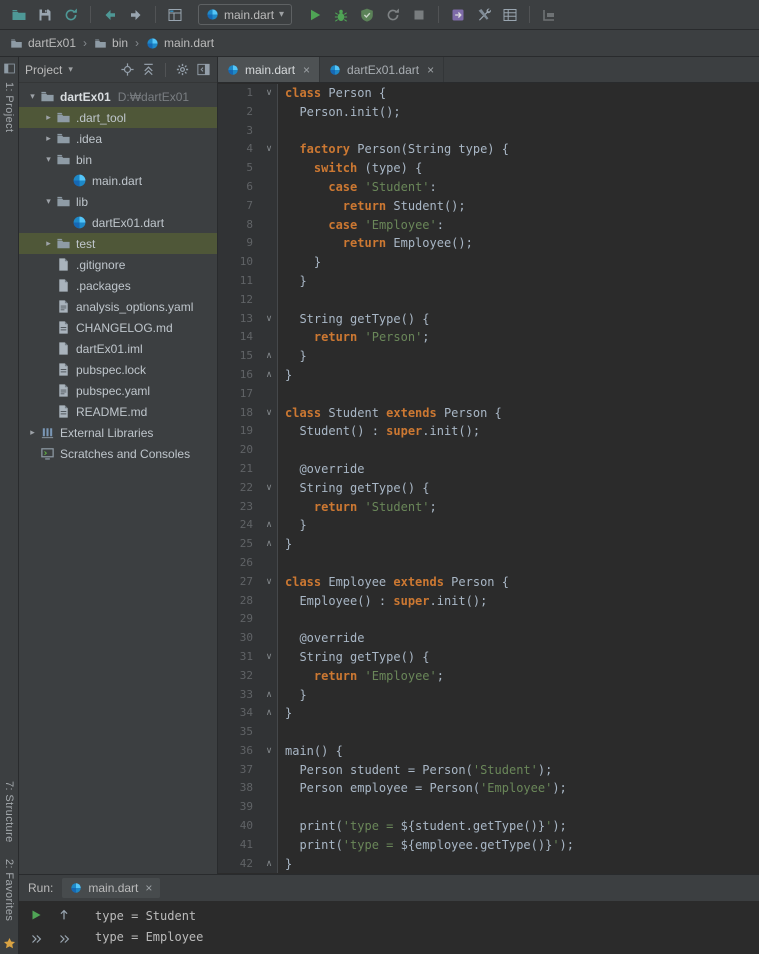 Image resolution: width=759 pixels, height=954 pixels. Describe the element at coordinates (136, 15) in the screenshot. I see `forward-icon` at that location.